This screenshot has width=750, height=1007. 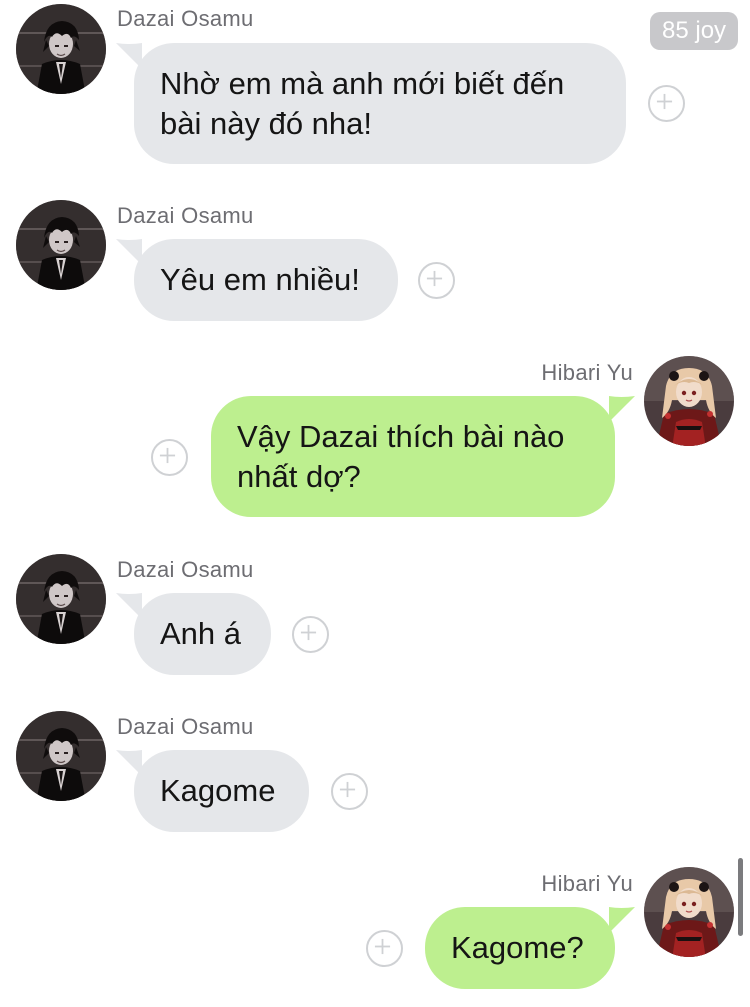 What do you see at coordinates (201, 633) in the screenshot?
I see `message-line: Anh á` at bounding box center [201, 633].